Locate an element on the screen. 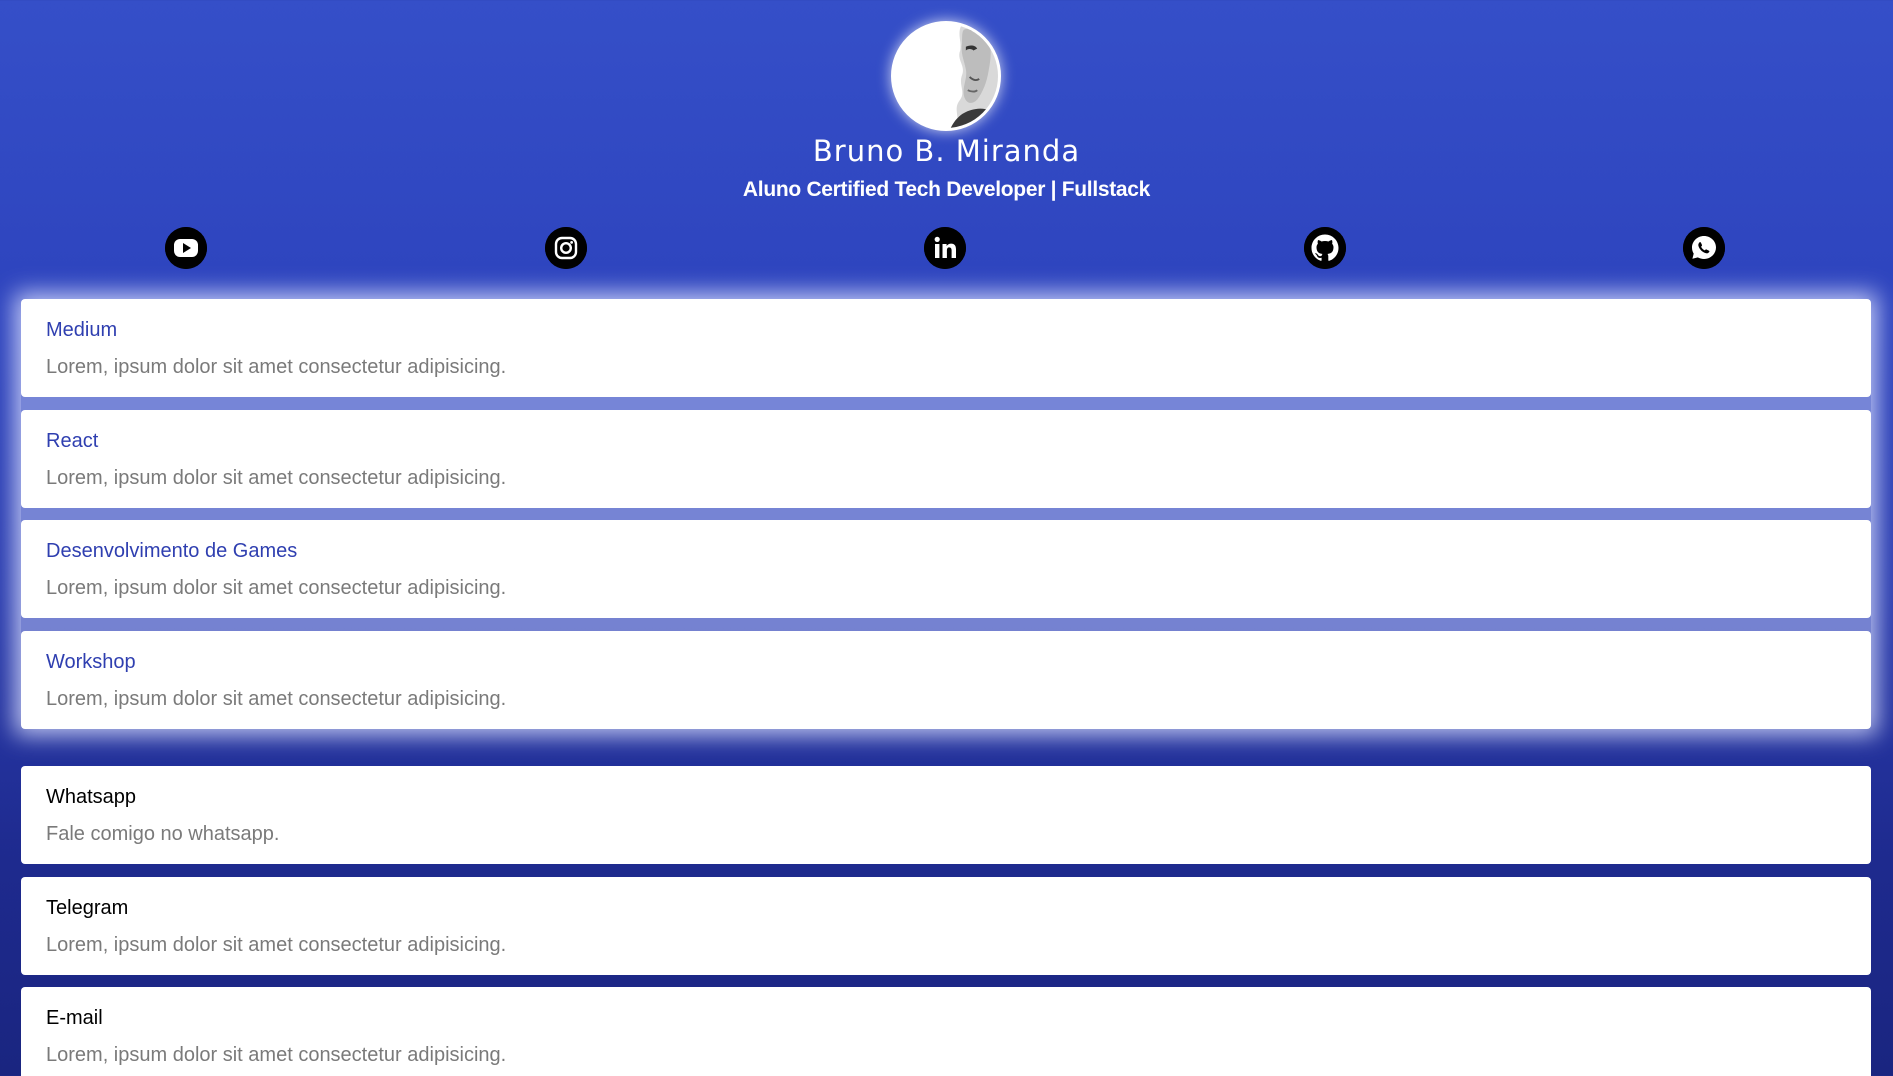 The height and width of the screenshot is (1076, 1893). avatar-photo is located at coordinates (946, 76).